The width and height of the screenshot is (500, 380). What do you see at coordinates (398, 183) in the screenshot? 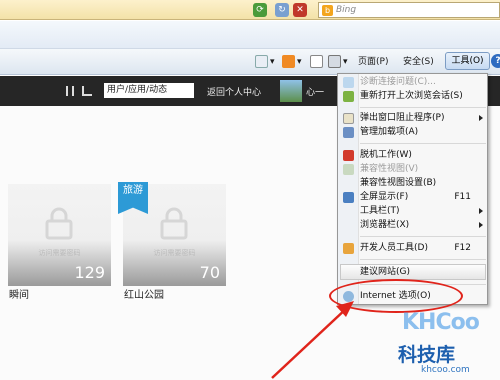
I see `menu-item-label: 兼容性视图设置(B)` at bounding box center [398, 183].